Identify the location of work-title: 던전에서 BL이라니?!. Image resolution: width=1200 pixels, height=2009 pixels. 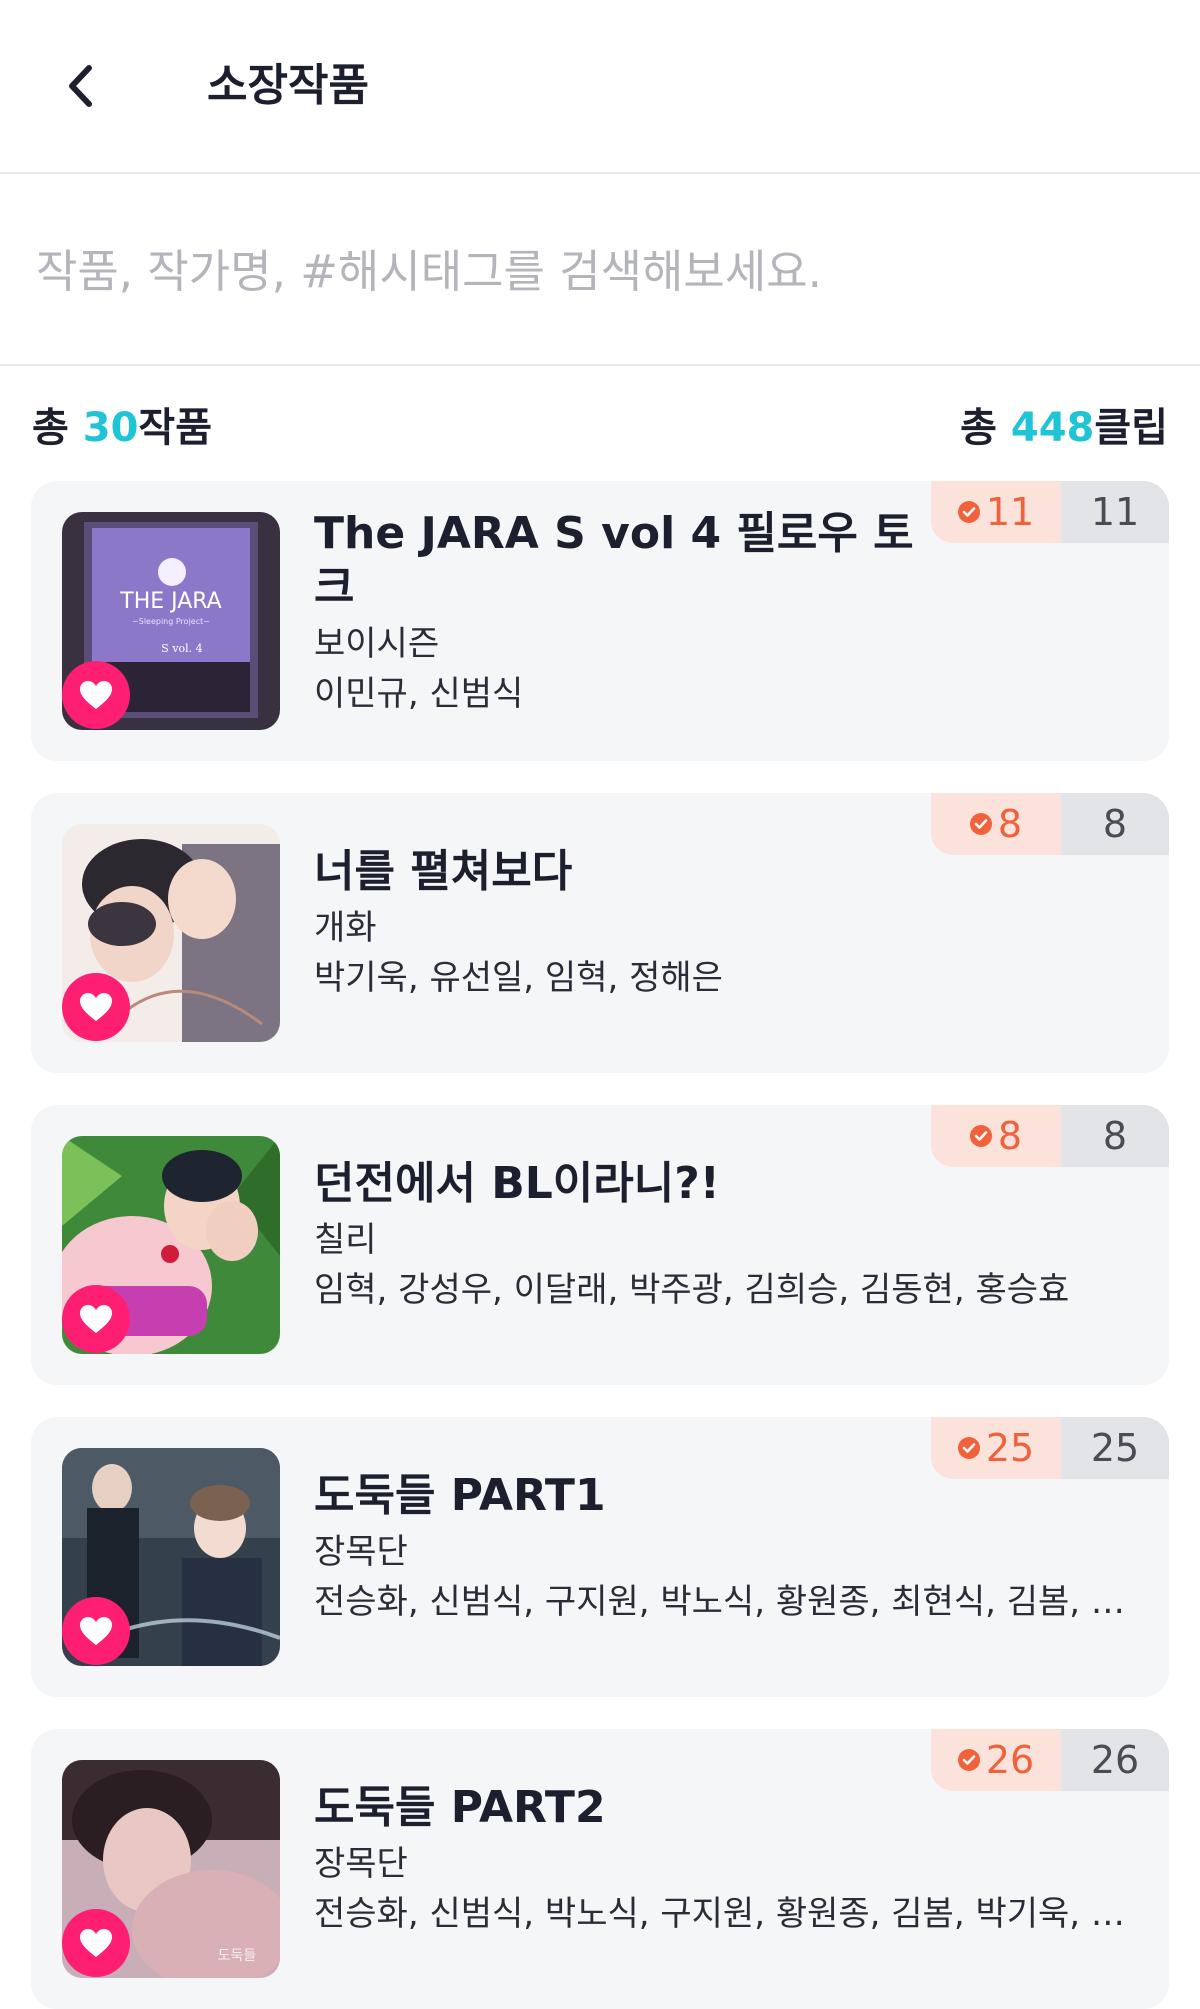
(517, 1183).